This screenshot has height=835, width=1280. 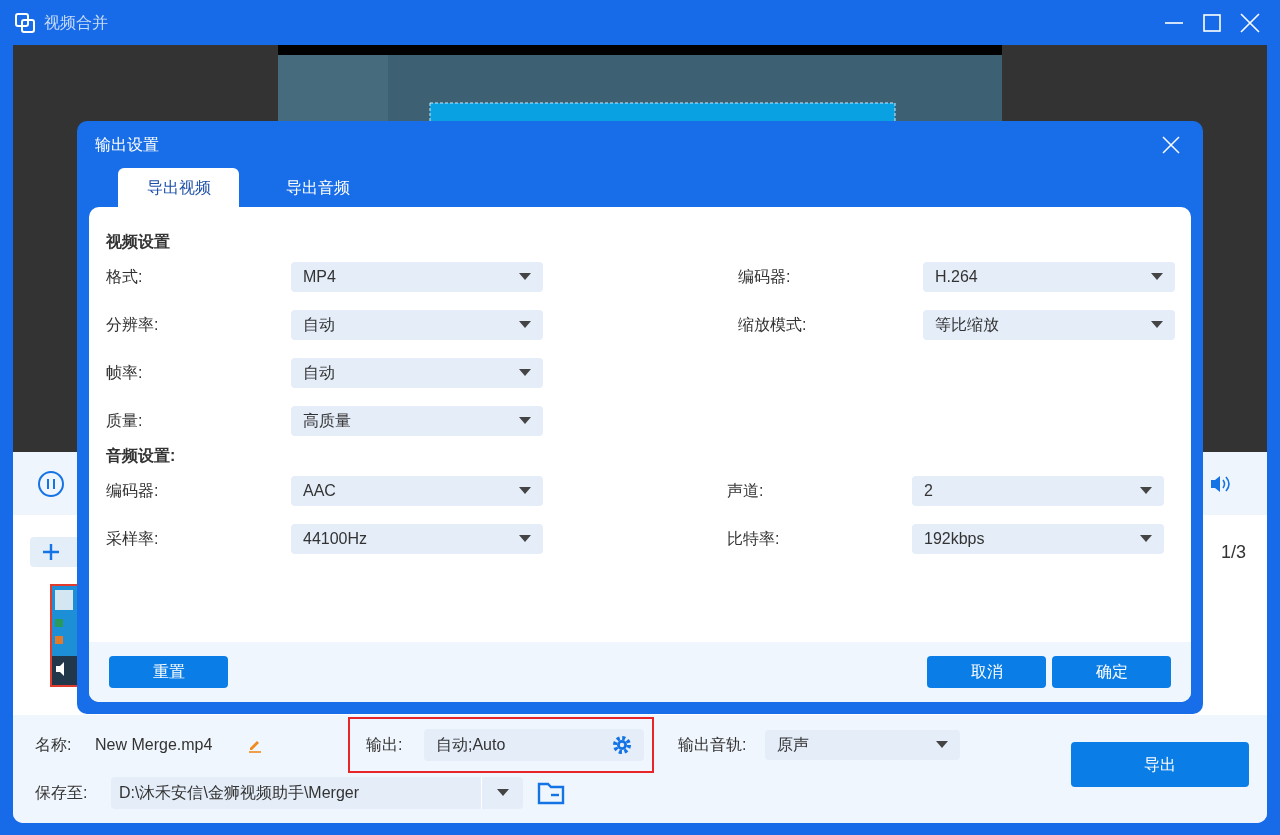 What do you see at coordinates (168, 672) in the screenshot?
I see `reset-button: 重置` at bounding box center [168, 672].